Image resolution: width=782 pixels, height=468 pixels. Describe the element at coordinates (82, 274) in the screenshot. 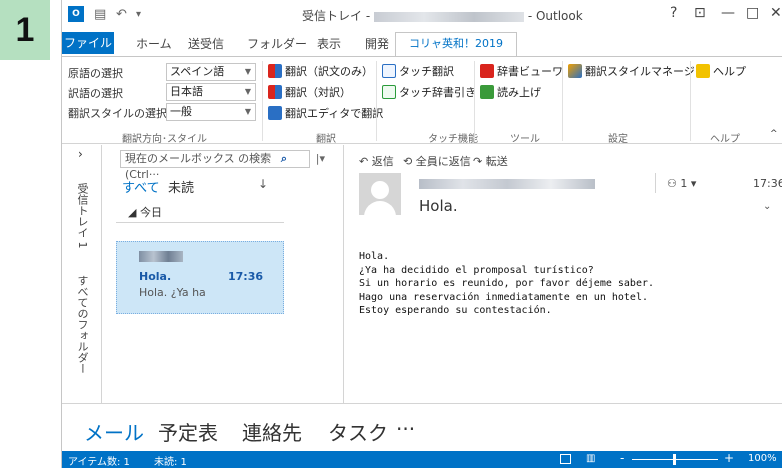

I see `folder-pane-collapsed: › 受信トレイ 1 すべてのフォルダー` at that location.